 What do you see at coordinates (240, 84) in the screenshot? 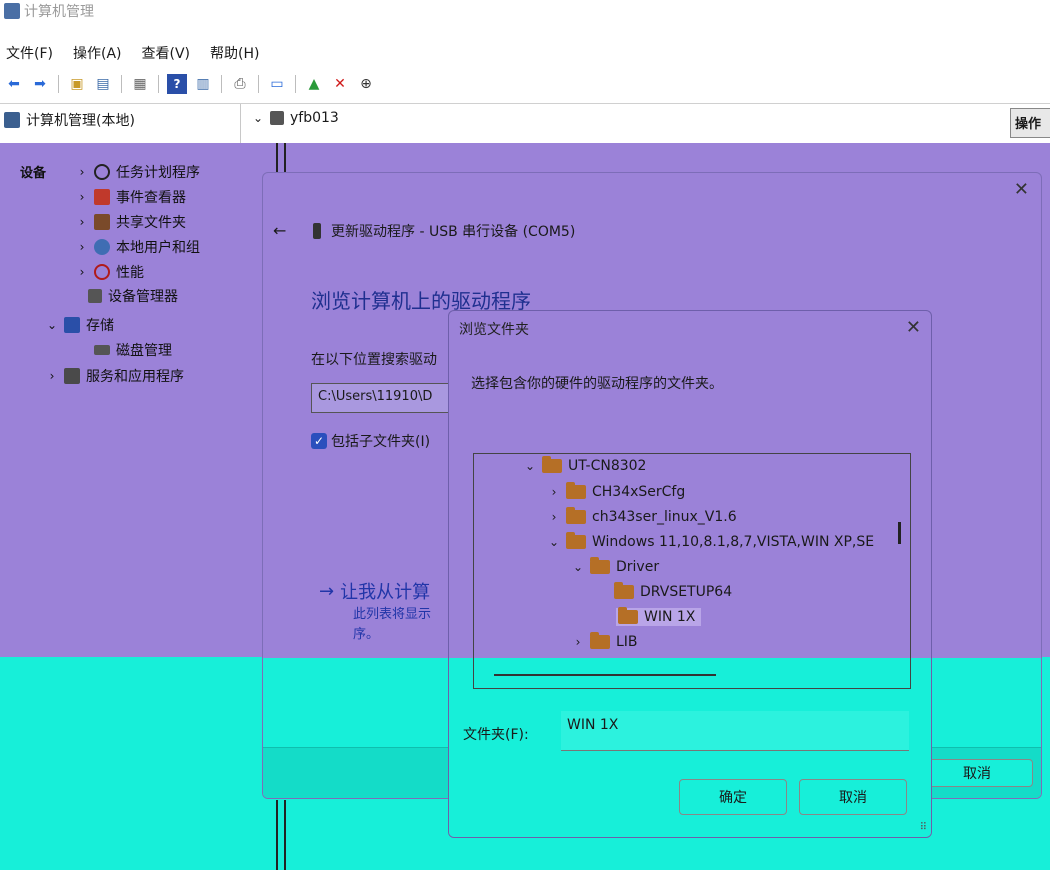
I see `print-icon: ⎙` at bounding box center [240, 84].